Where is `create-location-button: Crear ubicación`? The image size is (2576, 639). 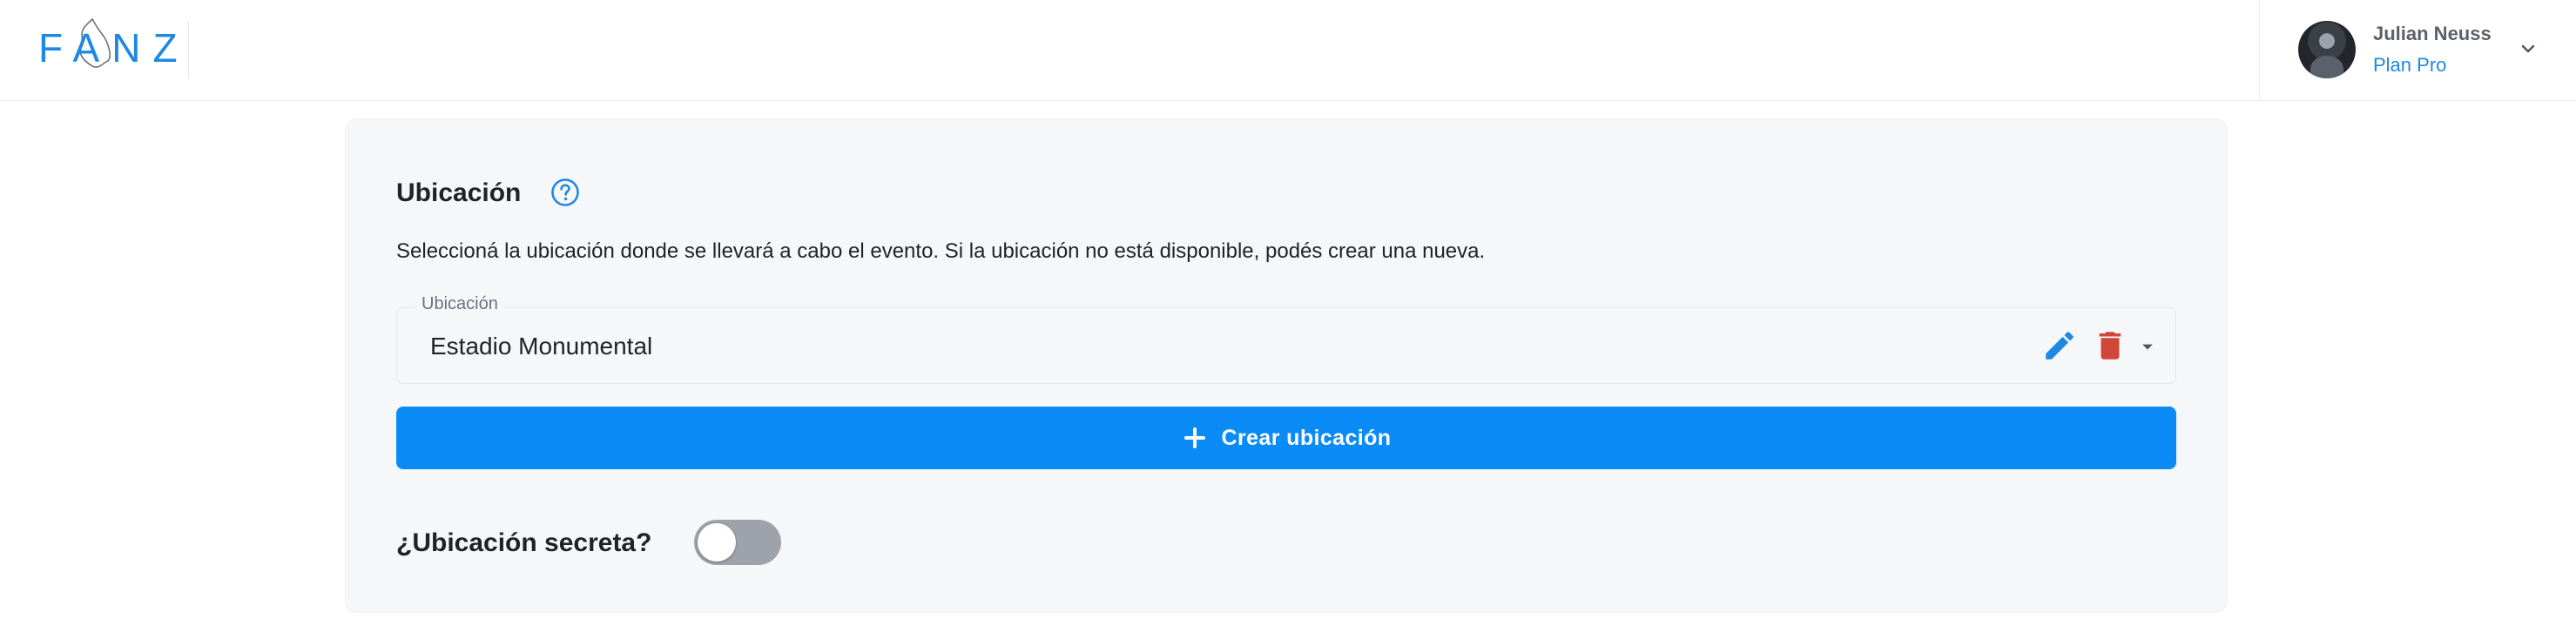 create-location-button: Crear ubicación is located at coordinates (1286, 438).